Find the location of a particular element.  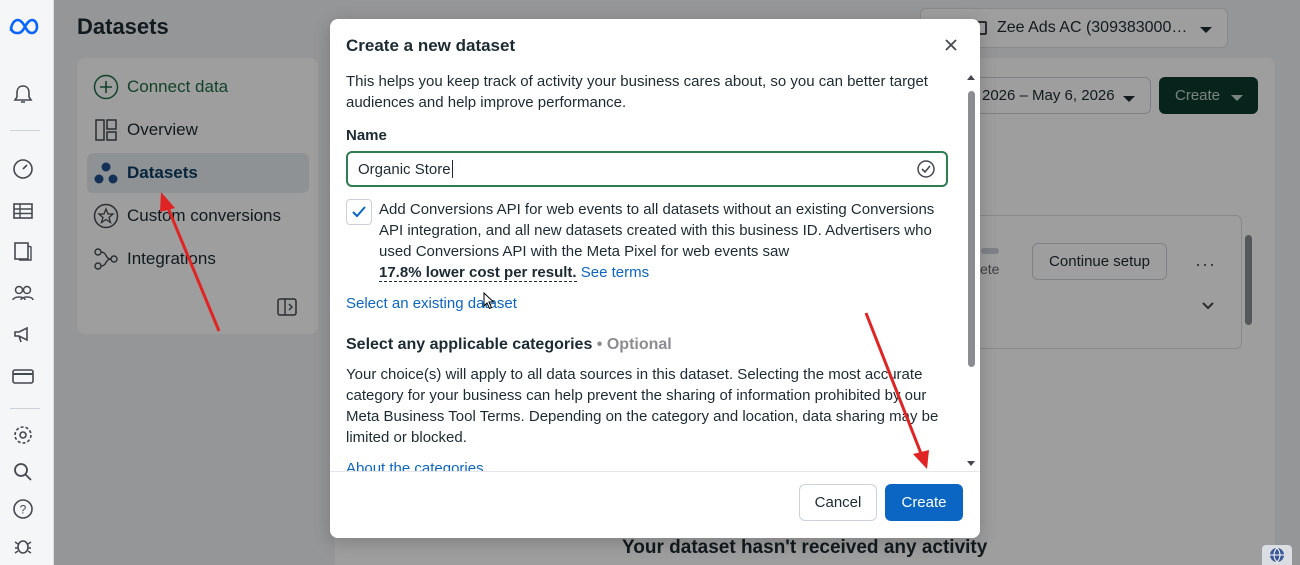

meta-logo is located at coordinates (24, 26).